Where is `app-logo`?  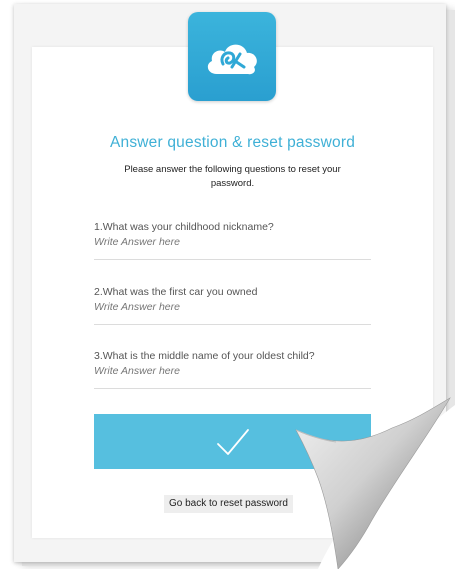
app-logo is located at coordinates (232, 56).